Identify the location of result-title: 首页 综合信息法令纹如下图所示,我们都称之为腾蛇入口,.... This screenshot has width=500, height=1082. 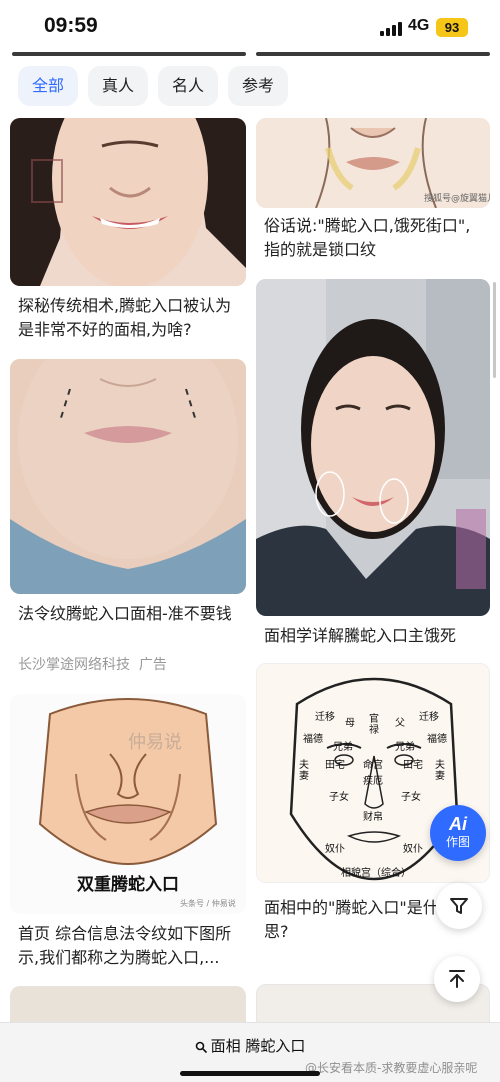
(130, 946).